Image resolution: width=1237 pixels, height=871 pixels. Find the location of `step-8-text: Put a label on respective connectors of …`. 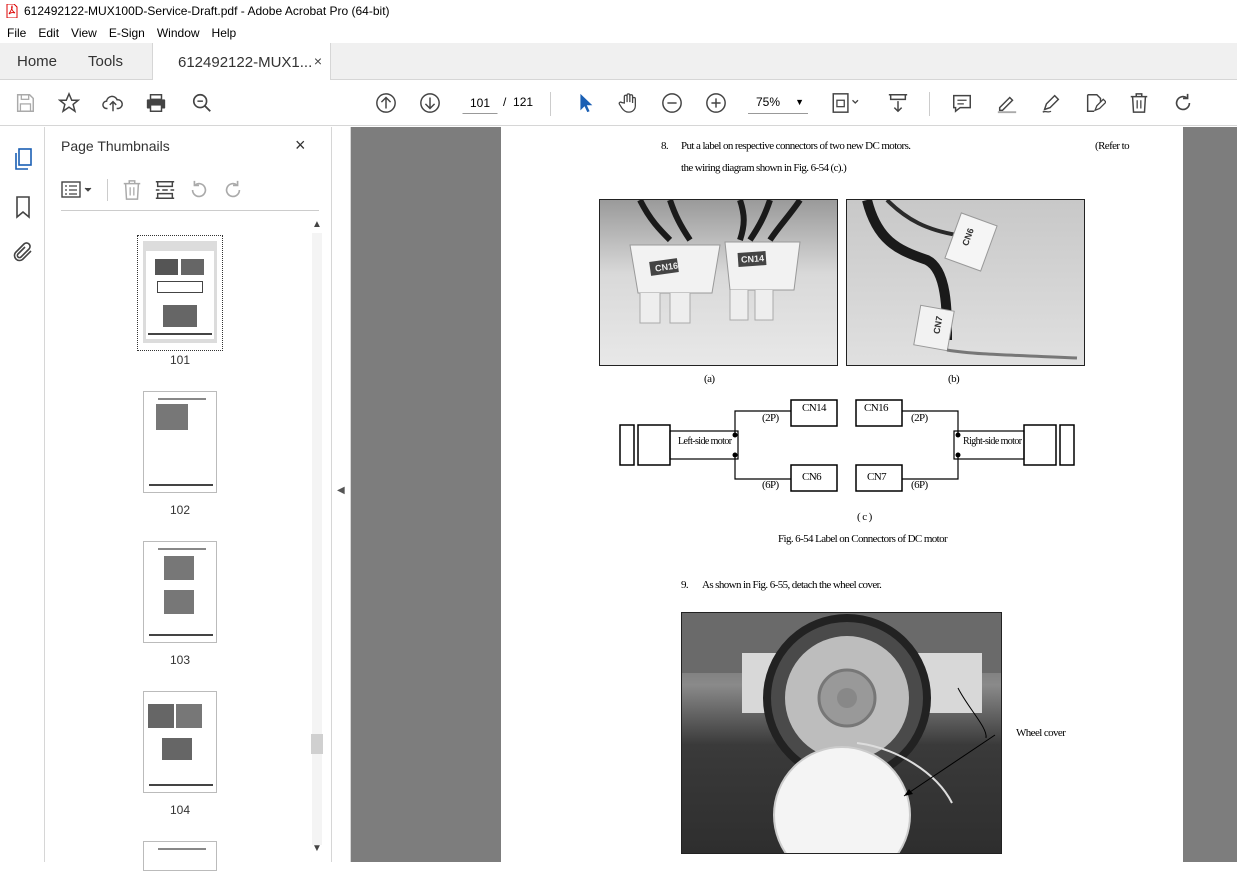

step-8-text: Put a label on respective connectors of … is located at coordinates (796, 146).